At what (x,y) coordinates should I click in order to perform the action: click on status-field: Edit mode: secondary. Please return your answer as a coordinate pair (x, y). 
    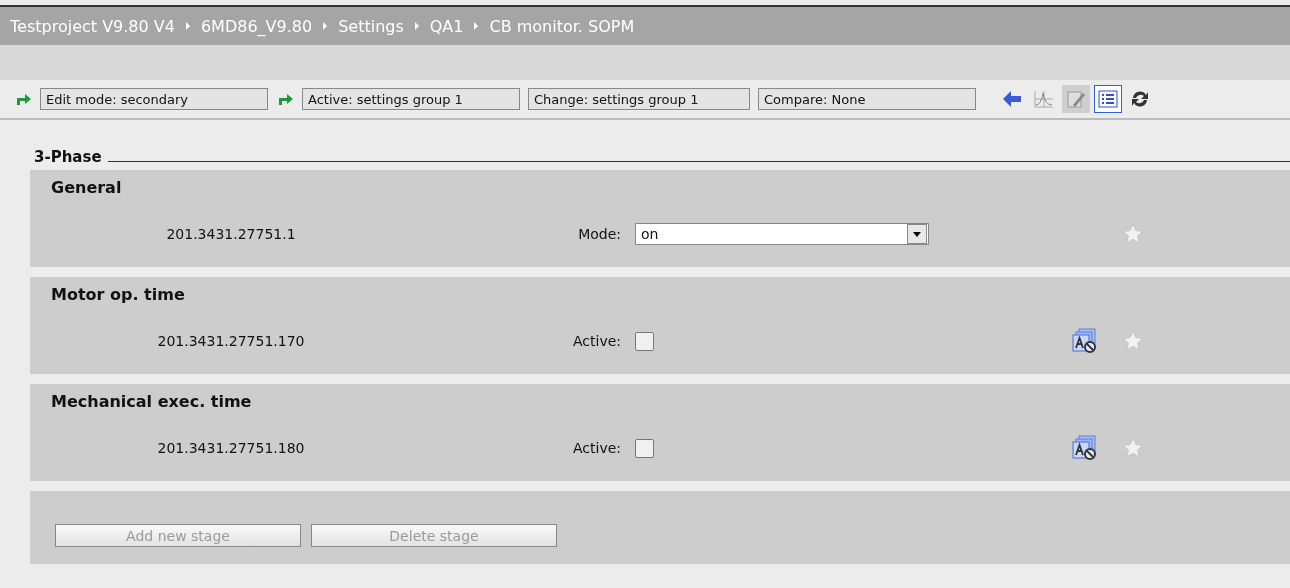
    Looking at the image, I should click on (154, 99).